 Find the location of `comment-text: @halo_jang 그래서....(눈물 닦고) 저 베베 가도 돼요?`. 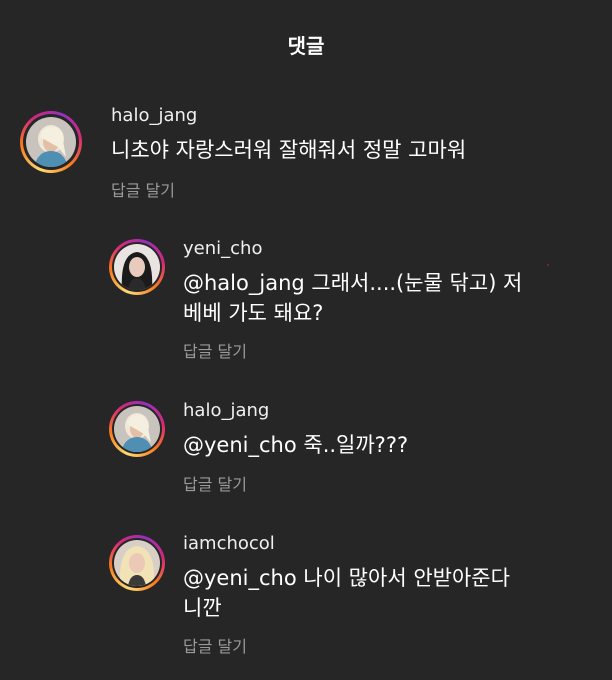

comment-text: @halo_jang 그래서....(눈물 닦고) 저 베베 가도 돼요? is located at coordinates (353, 298).